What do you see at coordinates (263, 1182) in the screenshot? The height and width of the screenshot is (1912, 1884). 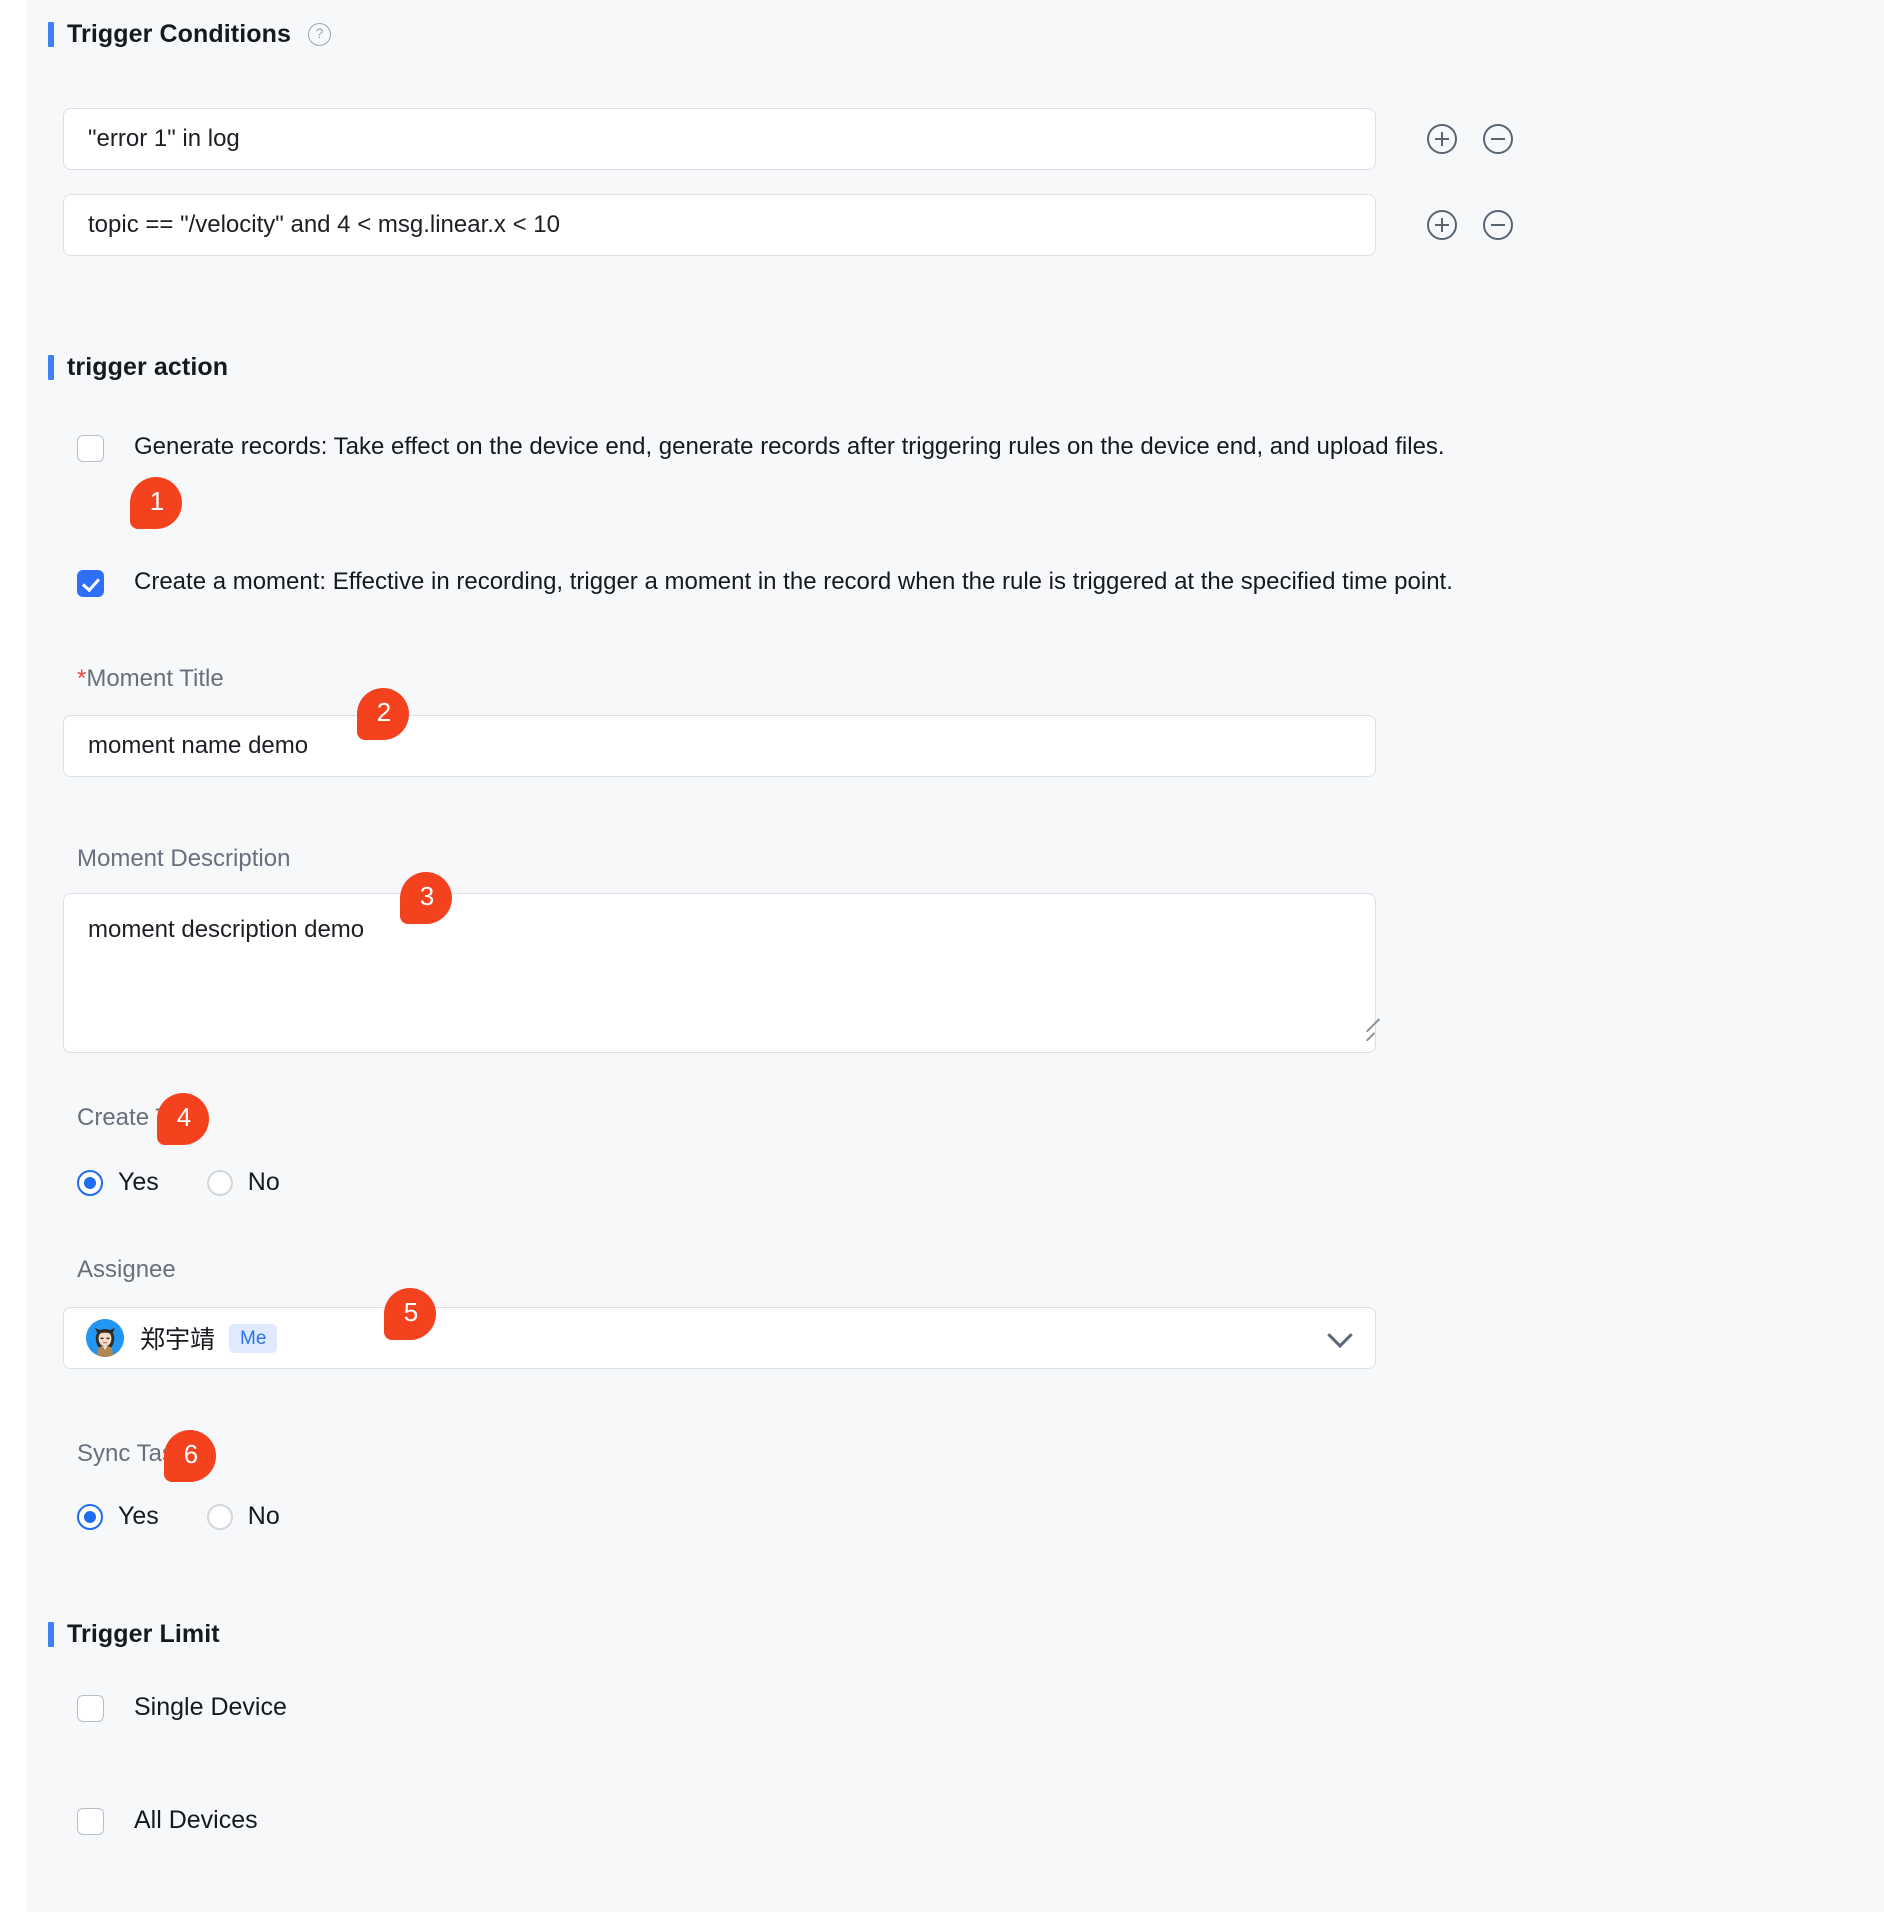 I see `radio-label-create-task-no: No` at bounding box center [263, 1182].